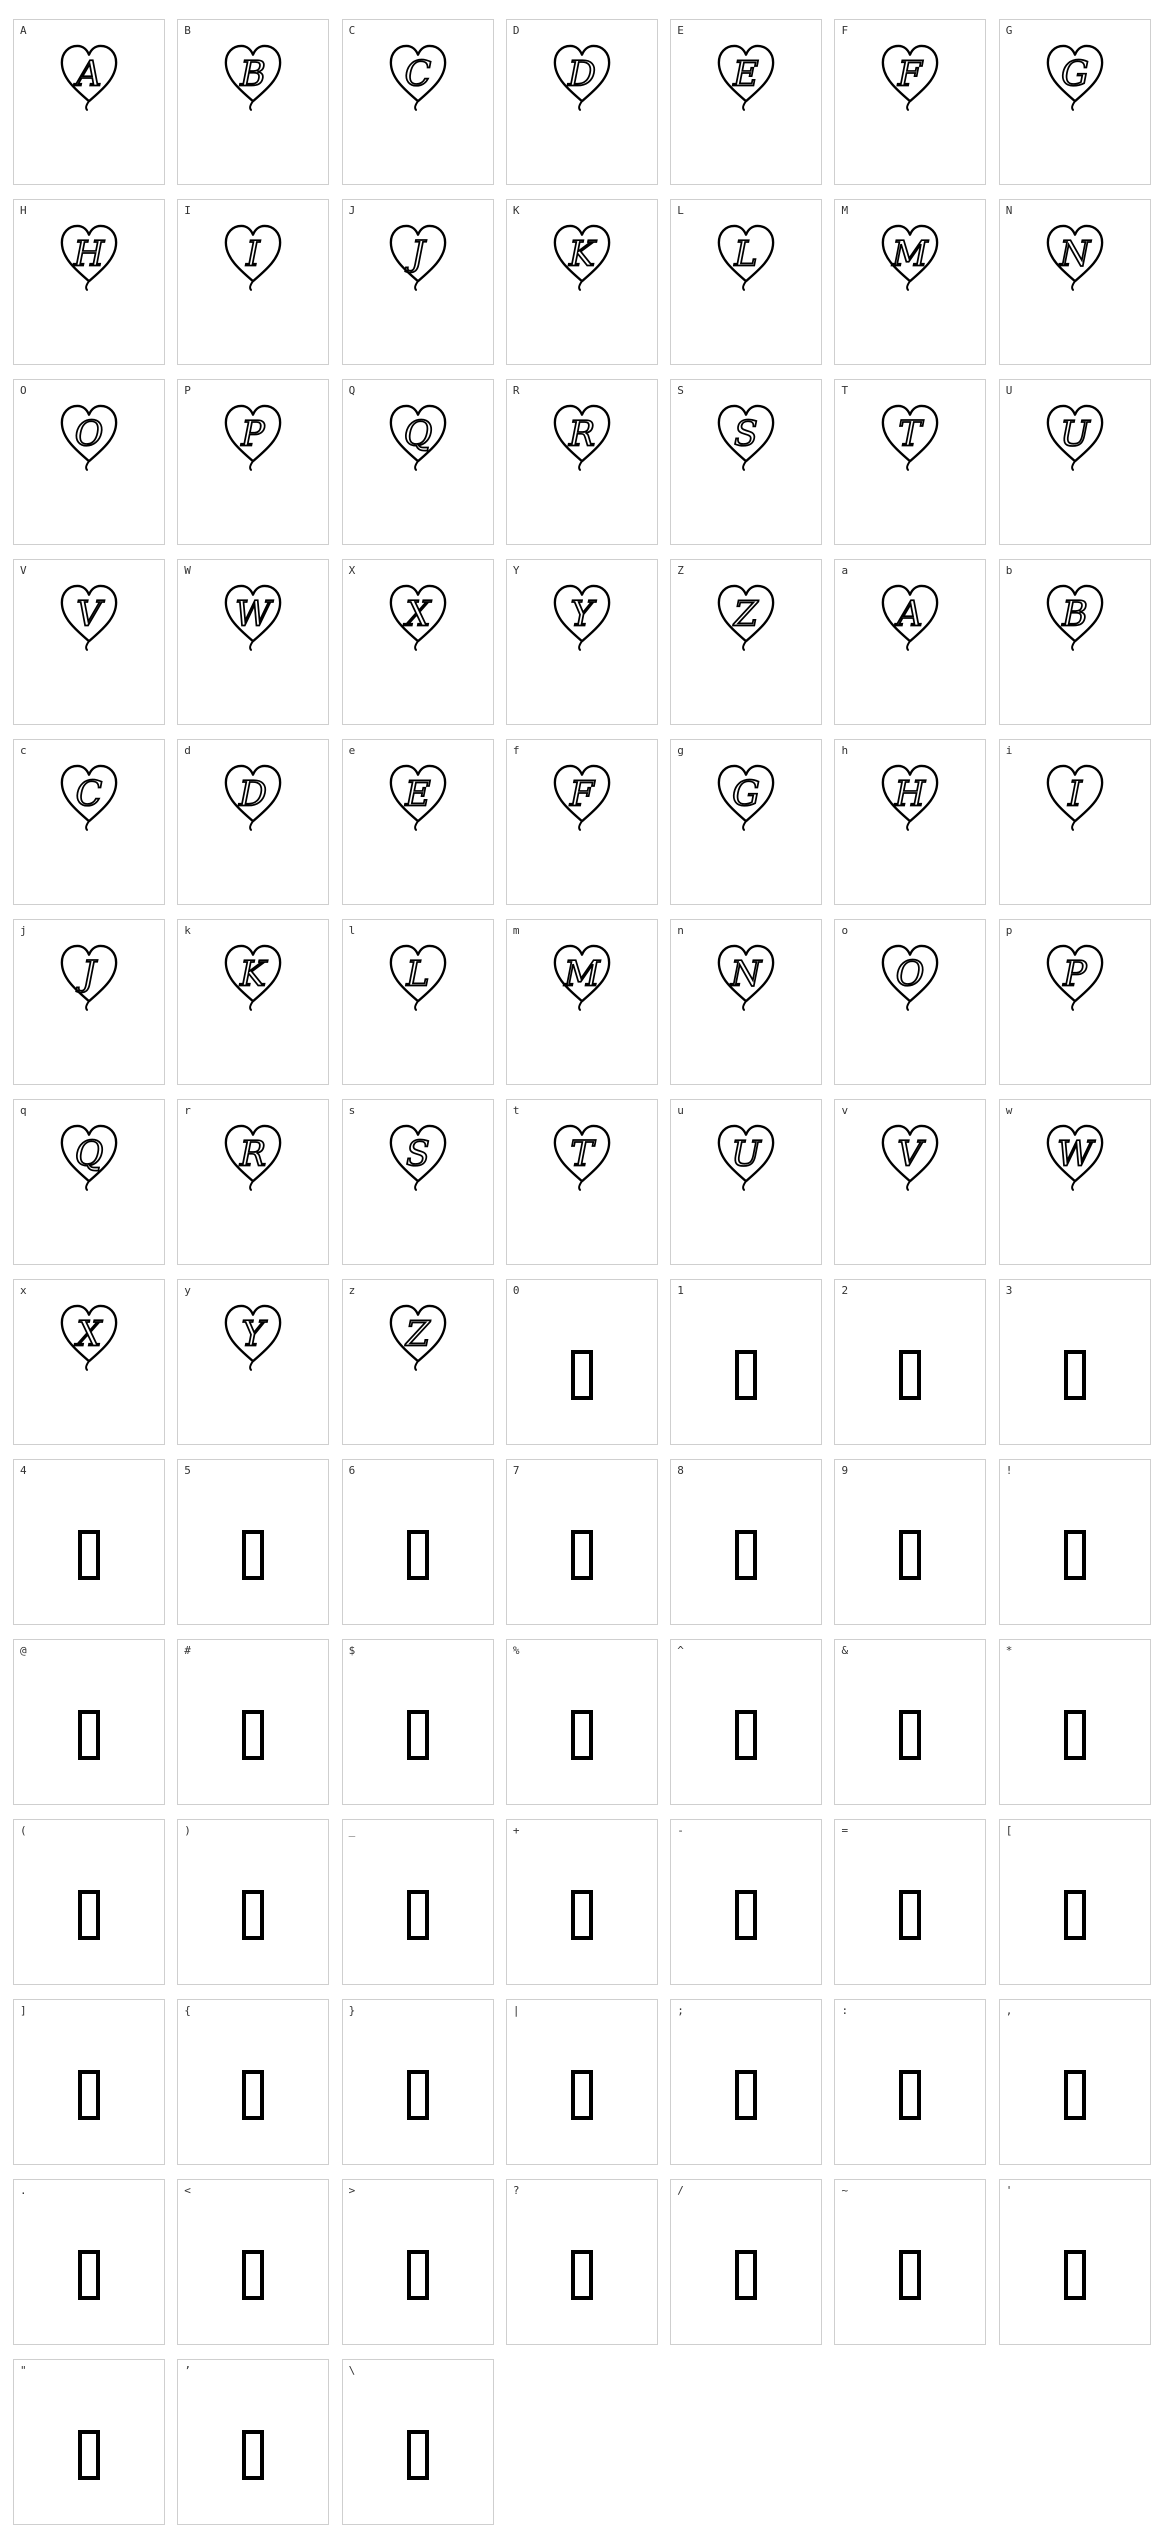  Describe the element at coordinates (1009, 390) in the screenshot. I see `glyph-label: U` at that location.